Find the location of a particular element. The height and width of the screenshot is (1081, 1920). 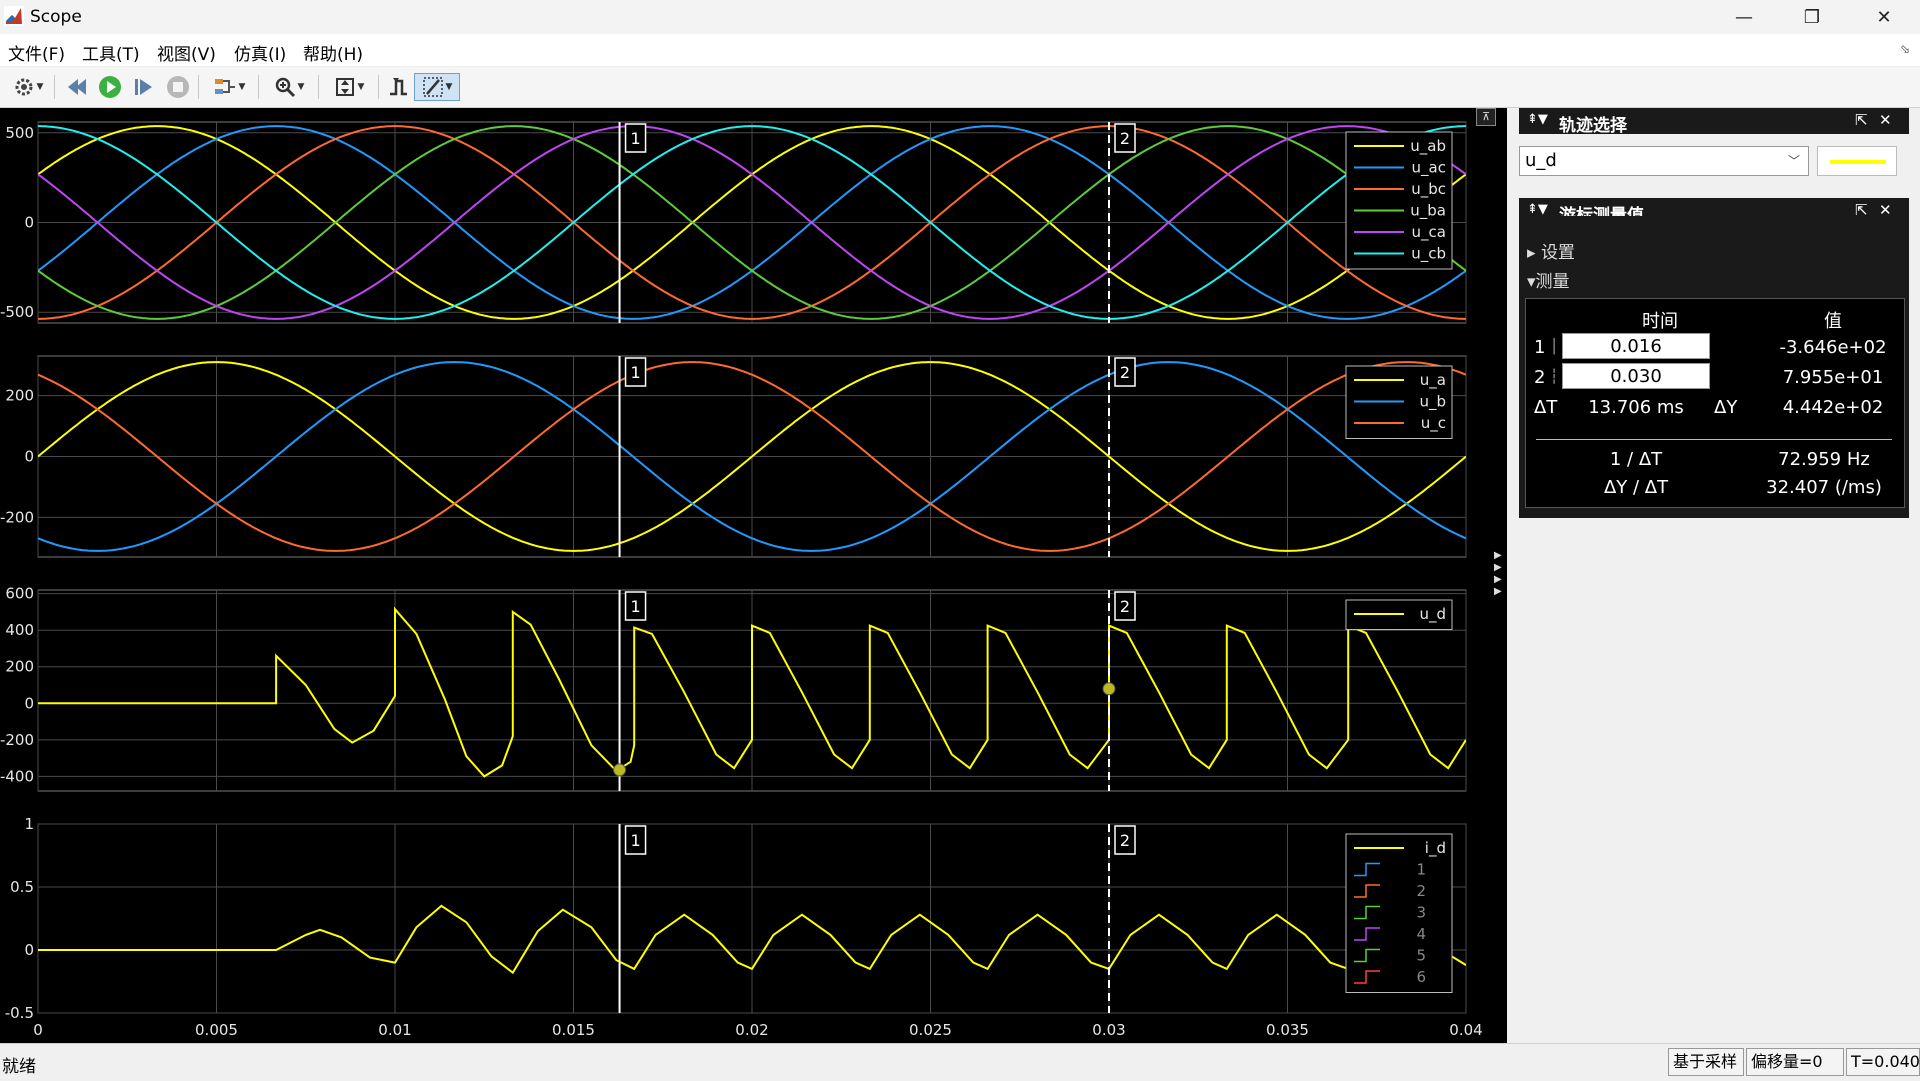

stop-button is located at coordinates (178, 87).